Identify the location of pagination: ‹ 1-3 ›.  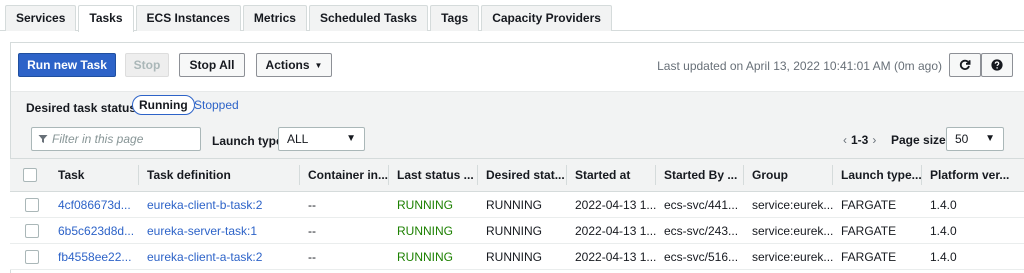
(859, 140).